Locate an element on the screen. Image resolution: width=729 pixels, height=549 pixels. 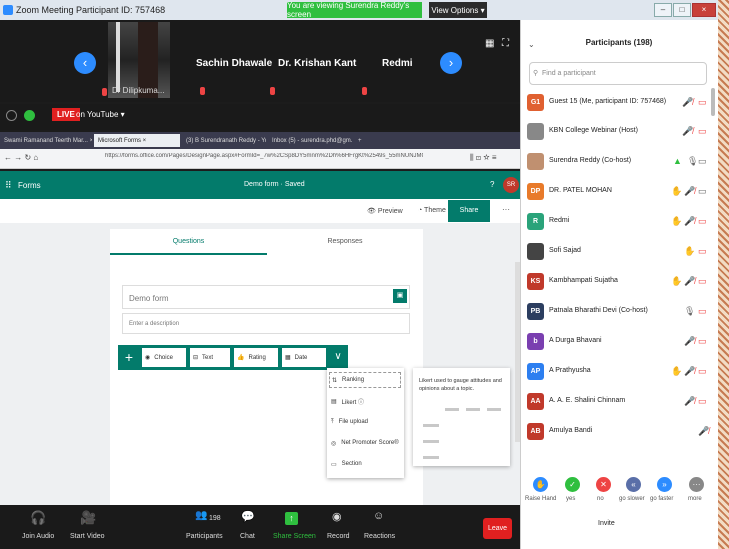
chat-icon: 💬 is located at coordinates (248, 519).